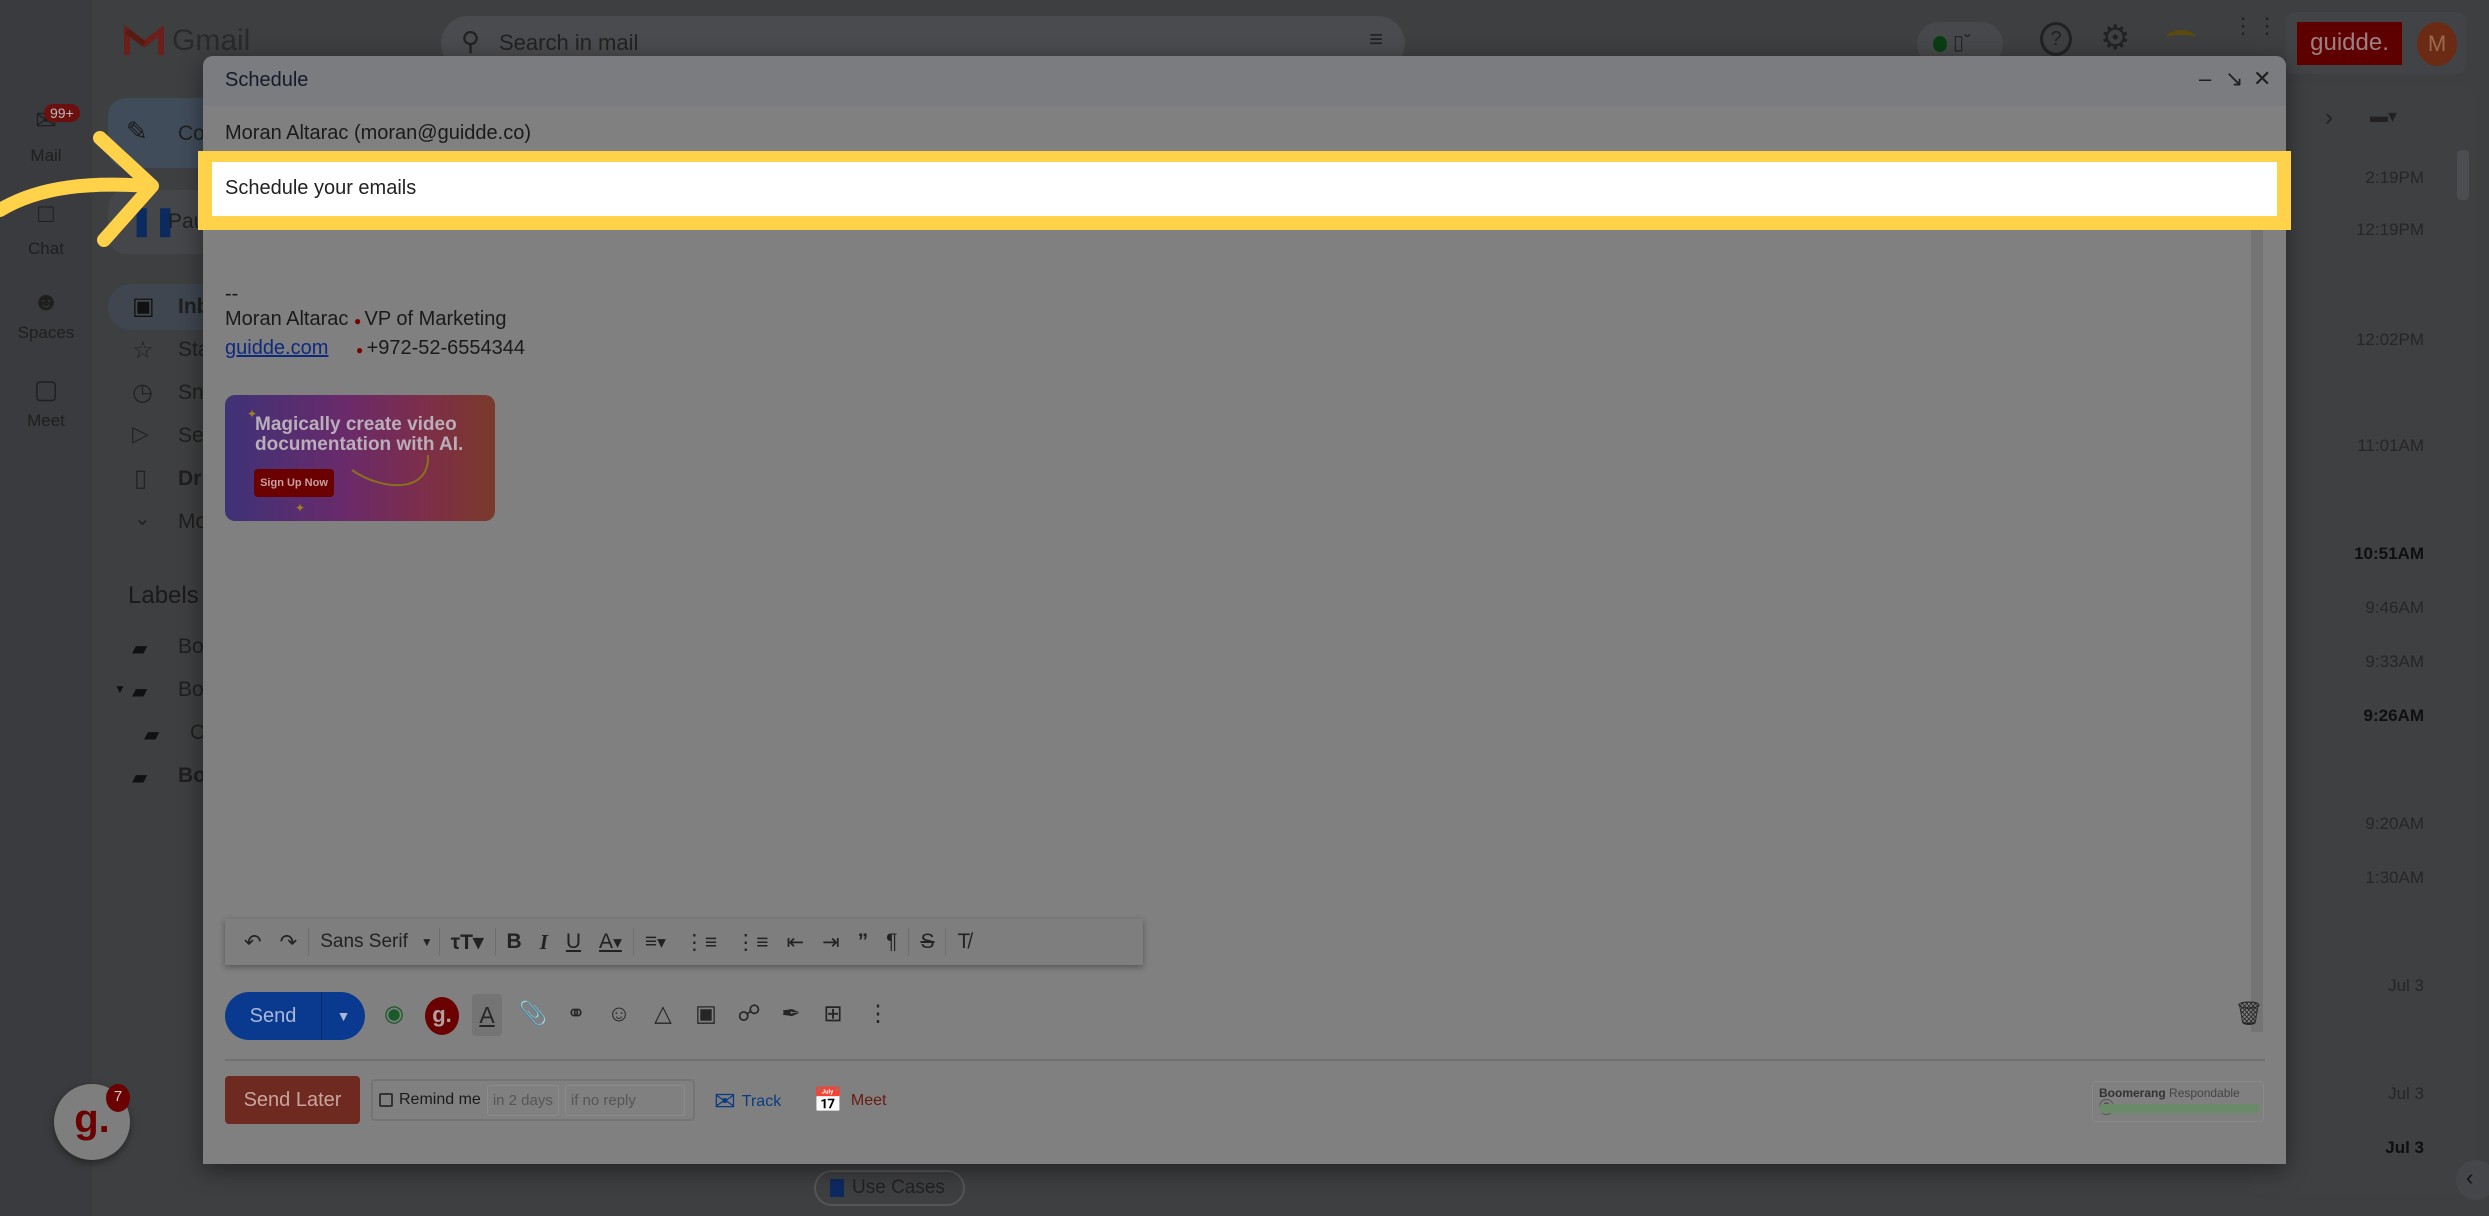 The width and height of the screenshot is (2489, 1216). Describe the element at coordinates (2234, 79) in the screenshot. I see `exit-fullscreen-icon: ↘` at that location.